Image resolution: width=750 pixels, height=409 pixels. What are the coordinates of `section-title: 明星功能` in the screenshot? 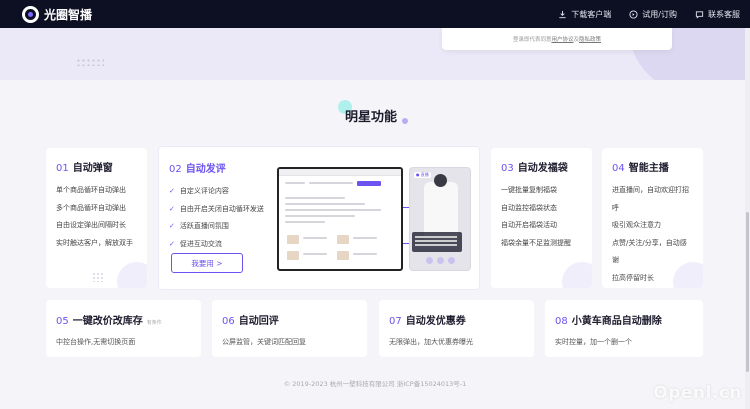 It's located at (371, 117).